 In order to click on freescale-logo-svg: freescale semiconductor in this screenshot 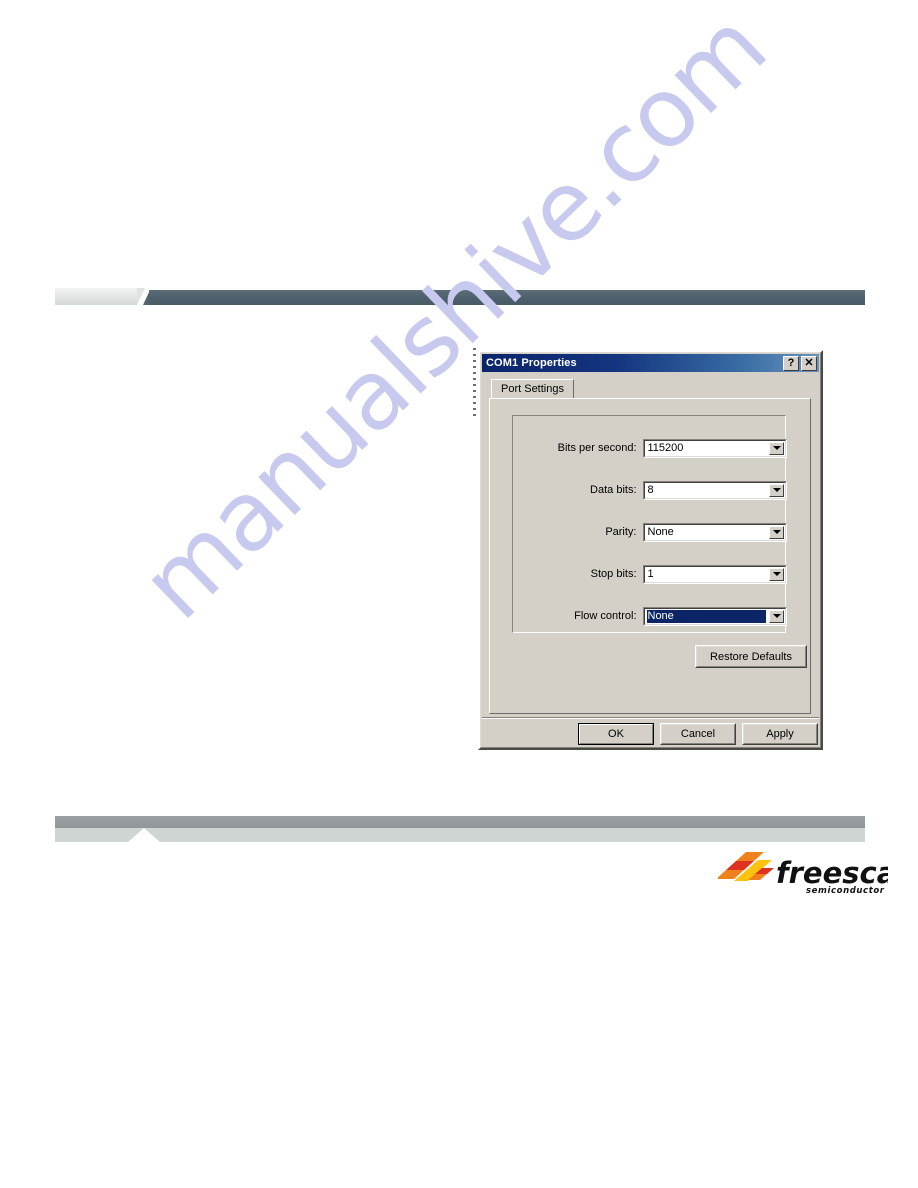, I will do `click(817, 874)`.